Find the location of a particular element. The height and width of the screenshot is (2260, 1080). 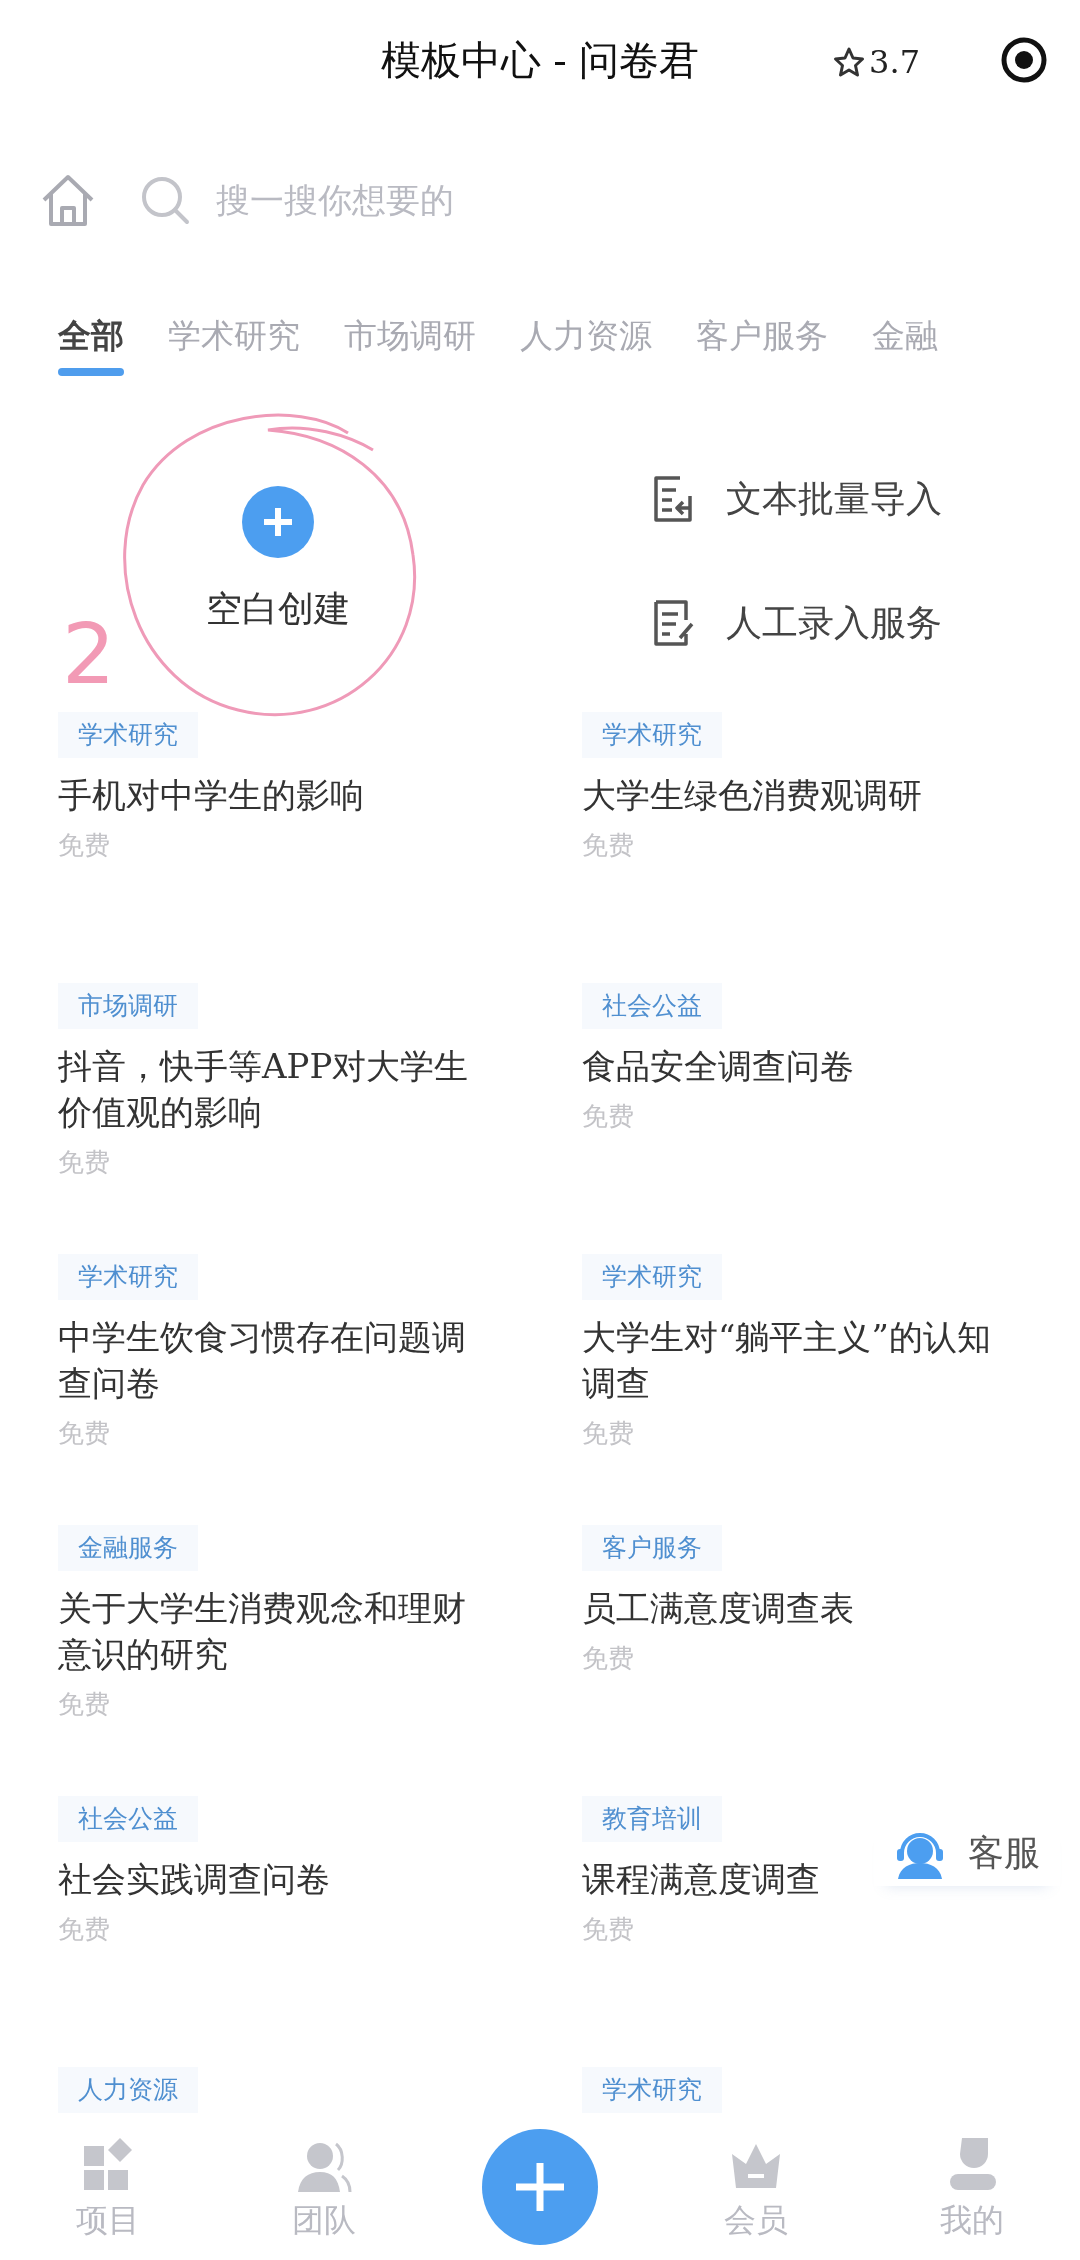

category-tag: 人力资源 is located at coordinates (128, 2090).